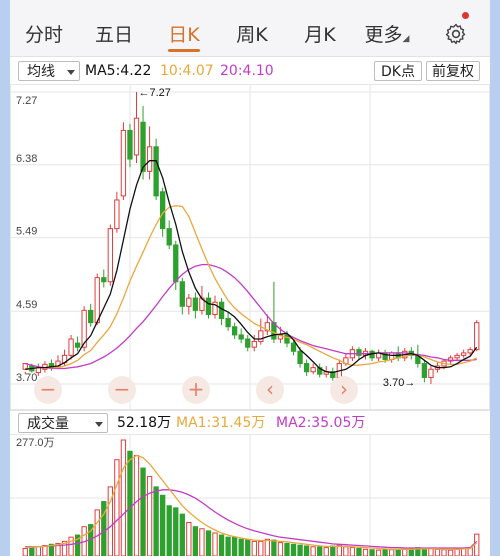 Image resolution: width=500 pixels, height=556 pixels. What do you see at coordinates (453, 71) in the screenshot?
I see `adjust-mode-button: 前复权` at bounding box center [453, 71].